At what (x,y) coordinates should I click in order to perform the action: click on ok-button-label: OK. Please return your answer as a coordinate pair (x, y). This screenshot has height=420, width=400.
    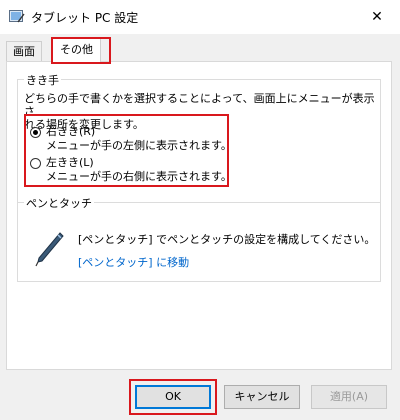
    Looking at the image, I should click on (173, 396).